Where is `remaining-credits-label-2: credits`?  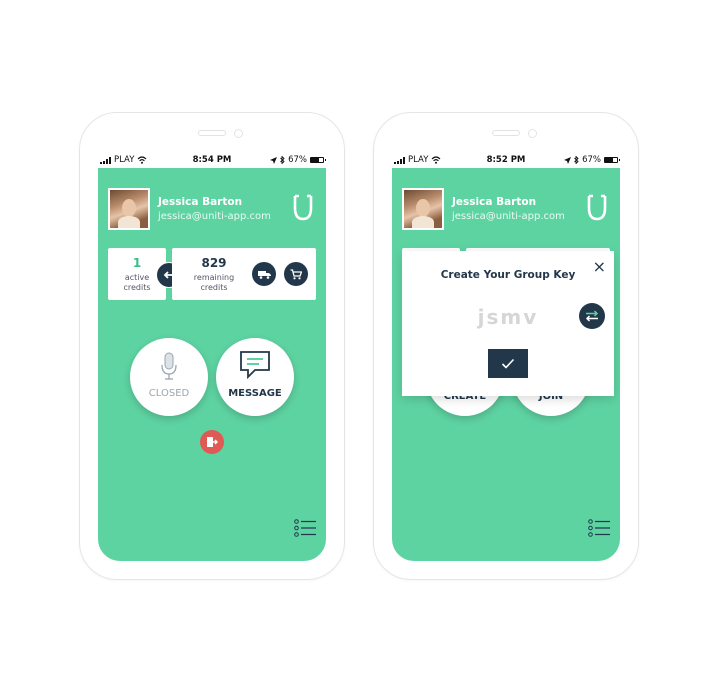 remaining-credits-label-2: credits is located at coordinates (214, 287).